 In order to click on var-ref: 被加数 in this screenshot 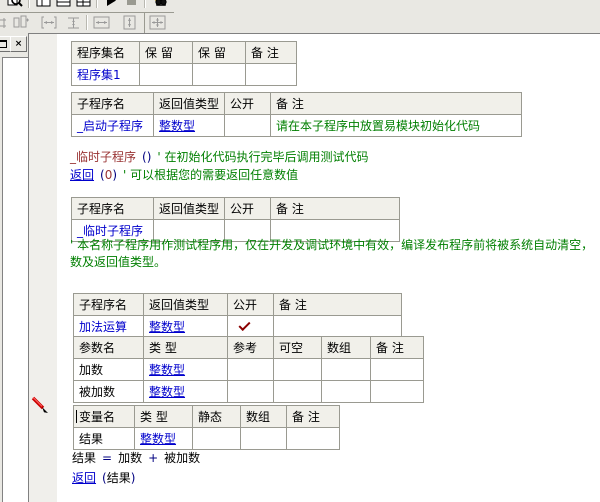, I will do `click(182, 458)`.